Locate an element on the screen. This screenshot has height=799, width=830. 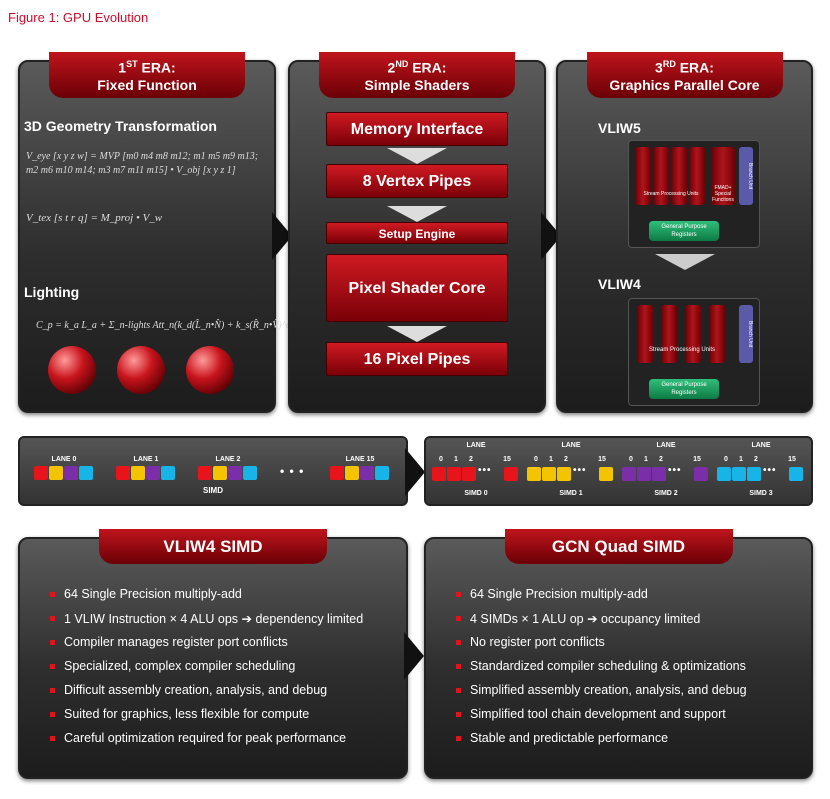
vliw4-simd-title: VLIW4 SIMD is located at coordinates (213, 546).